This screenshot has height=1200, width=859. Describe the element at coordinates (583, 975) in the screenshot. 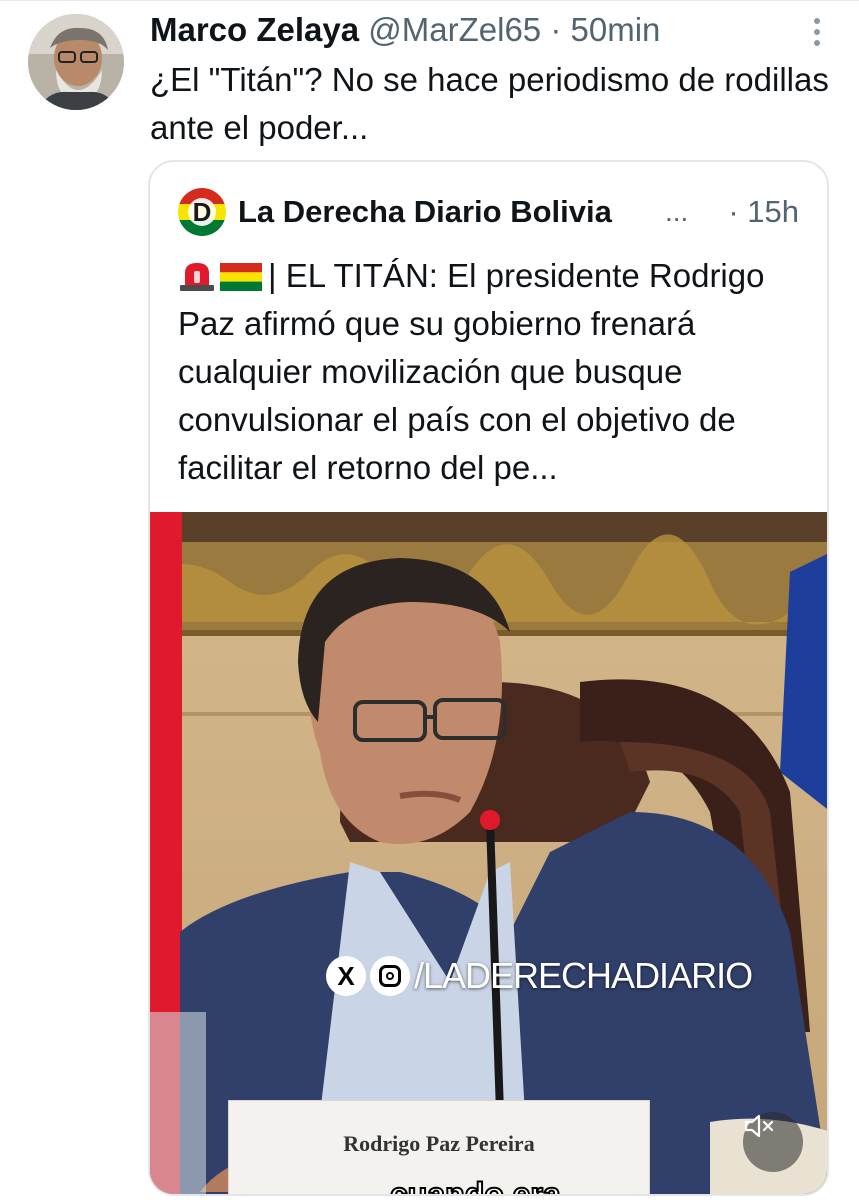

I see `watermark-handle: /LADERECHADIARIO` at that location.